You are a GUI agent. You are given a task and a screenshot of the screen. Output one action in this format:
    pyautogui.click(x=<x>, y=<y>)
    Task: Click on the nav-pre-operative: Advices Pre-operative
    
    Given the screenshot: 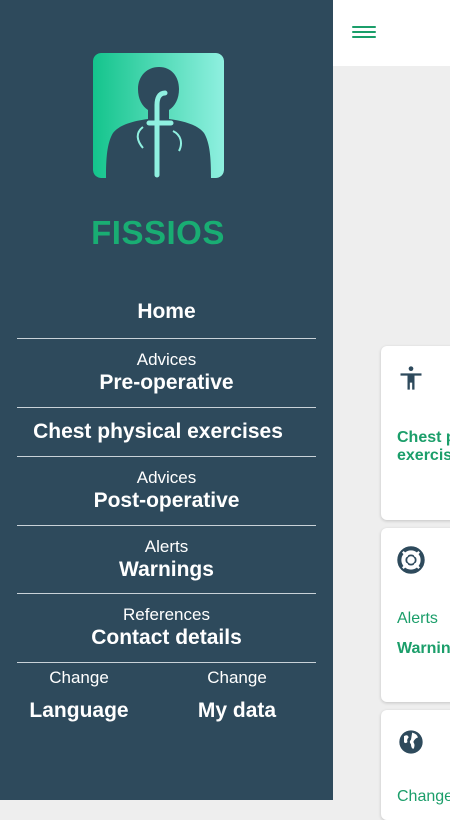 What is the action you would take?
    pyautogui.click(x=166, y=373)
    